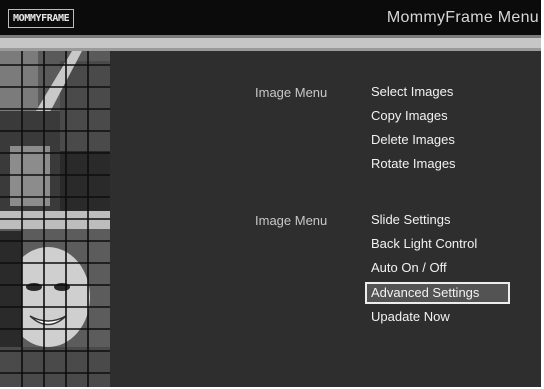  What do you see at coordinates (462, 17) in the screenshot?
I see `page-title: MommyFrame Menu` at bounding box center [462, 17].